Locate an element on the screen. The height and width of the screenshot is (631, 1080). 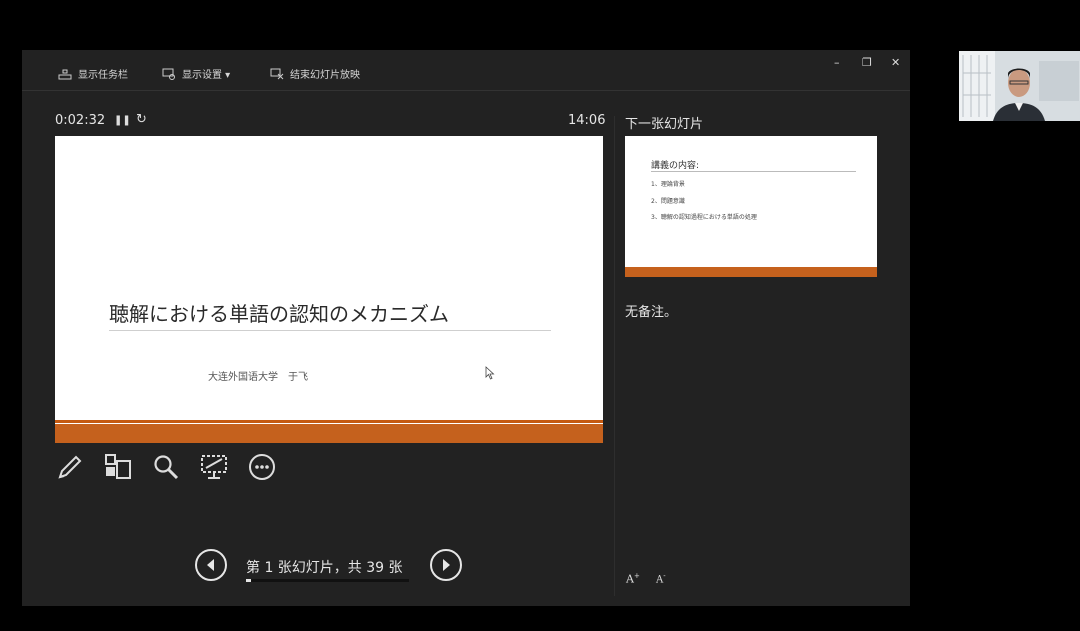
presenter-video-frame is located at coordinates (1019, 86).